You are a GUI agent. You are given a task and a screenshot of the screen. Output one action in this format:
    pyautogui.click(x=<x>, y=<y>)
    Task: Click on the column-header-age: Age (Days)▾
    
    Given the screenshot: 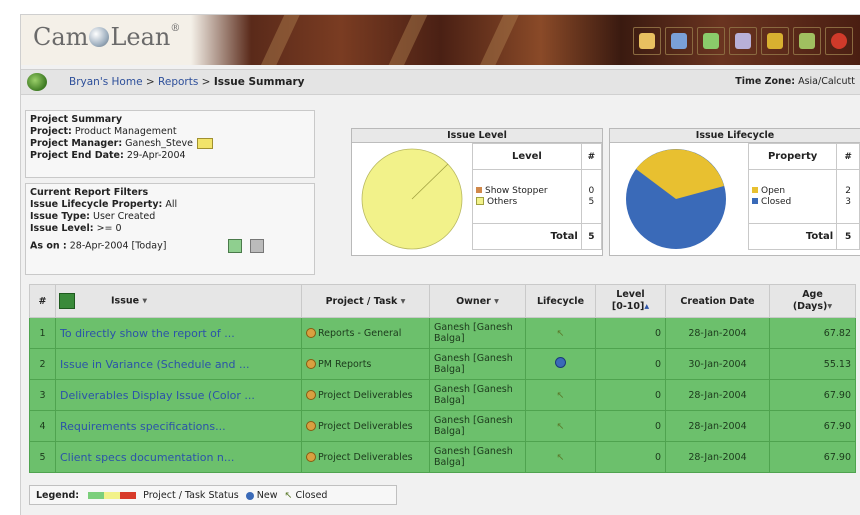 What is the action you would take?
    pyautogui.click(x=812, y=301)
    